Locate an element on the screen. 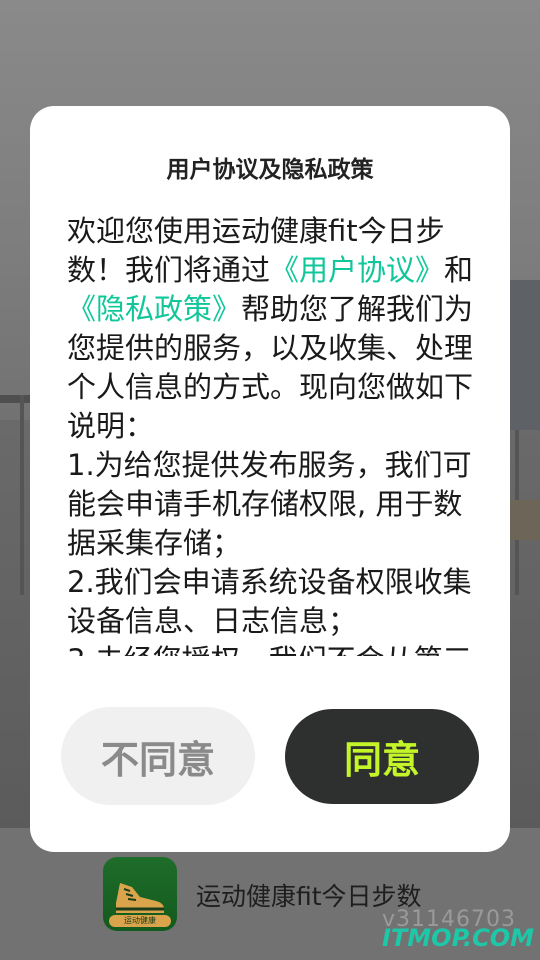 Image resolution: width=540 pixels, height=960 pixels. background-bench is located at coordinates (524, 520).